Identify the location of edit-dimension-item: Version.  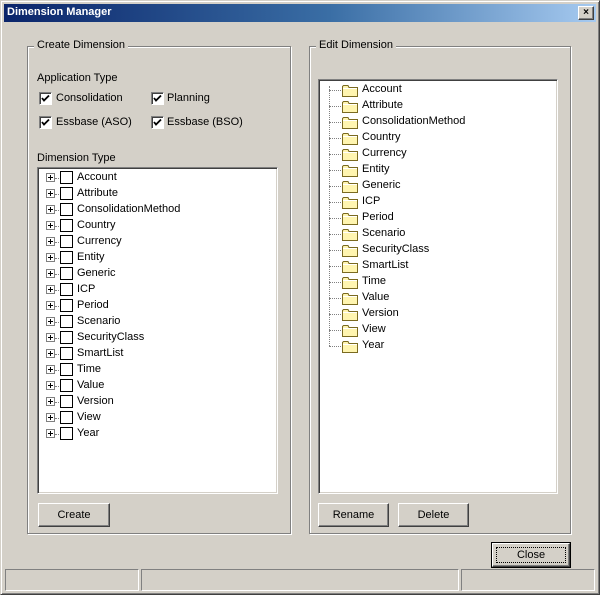
(436, 314).